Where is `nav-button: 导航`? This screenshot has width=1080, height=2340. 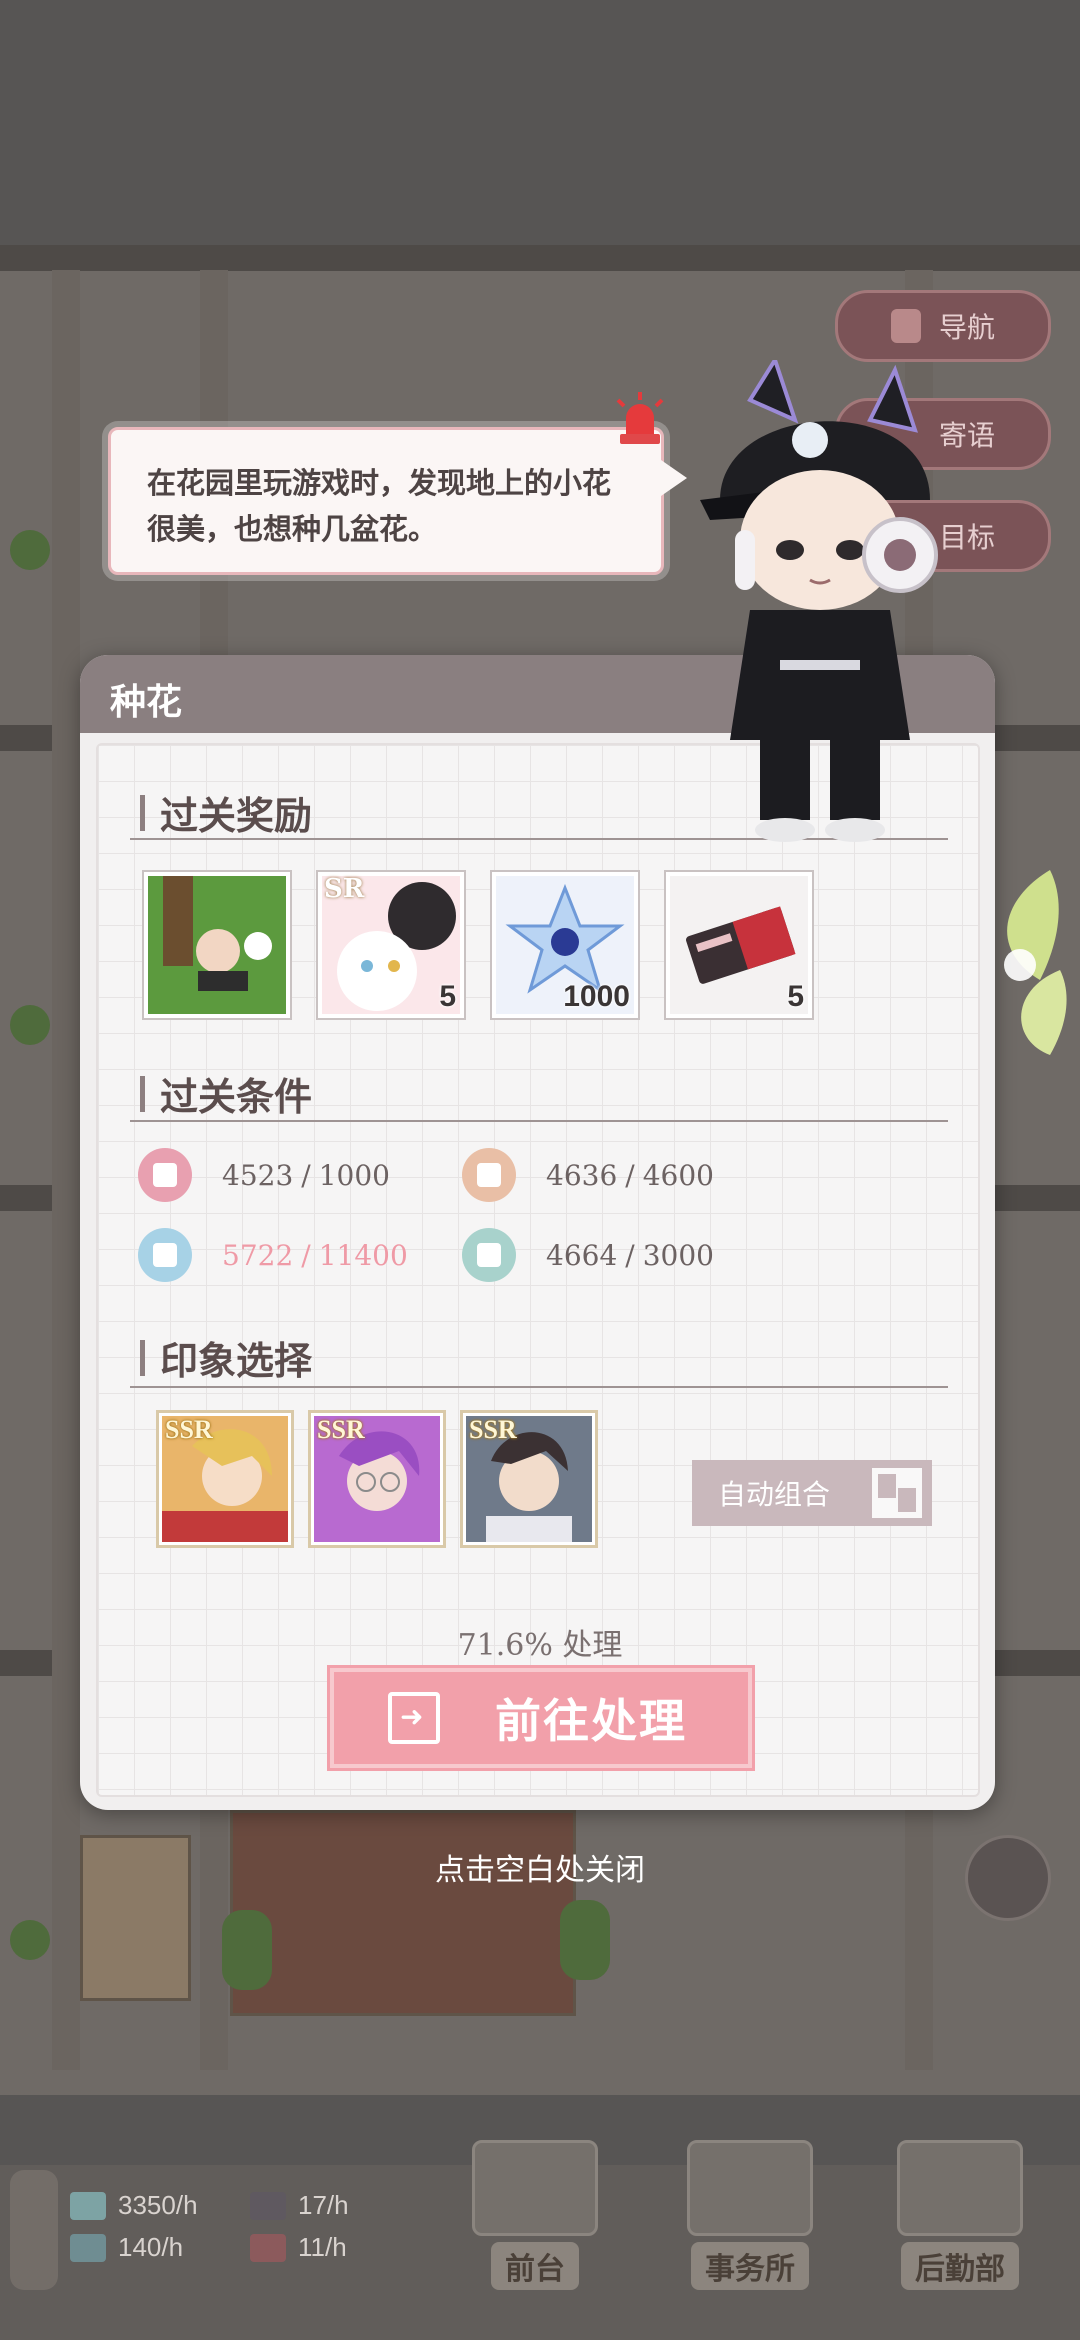
nav-button: 导航 is located at coordinates (943, 326).